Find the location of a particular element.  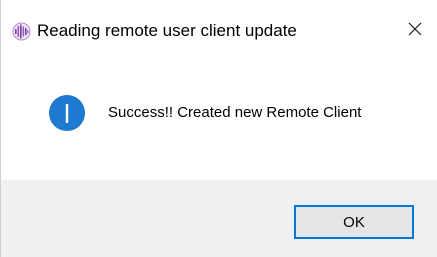

close-icon is located at coordinates (415, 31).